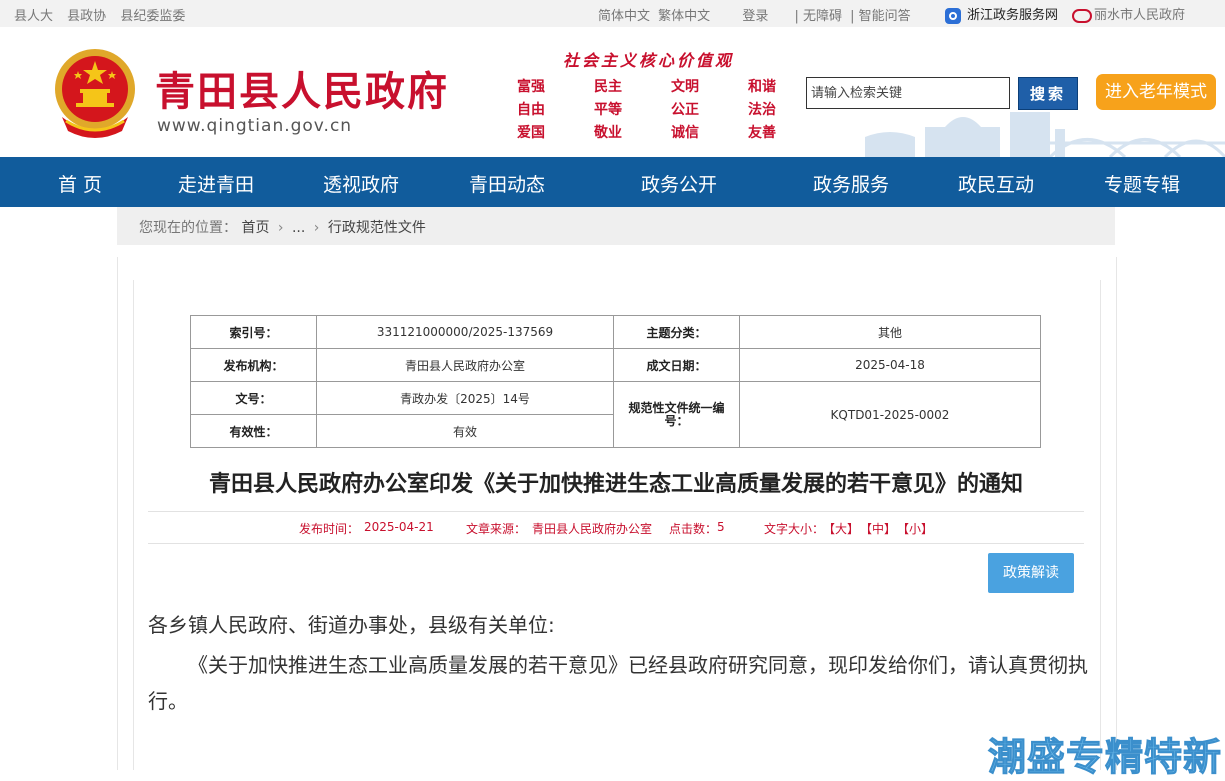 This screenshot has width=1225, height=781. I want to click on breadcrumb-prefix: 您现在的位置：, so click(188, 228).